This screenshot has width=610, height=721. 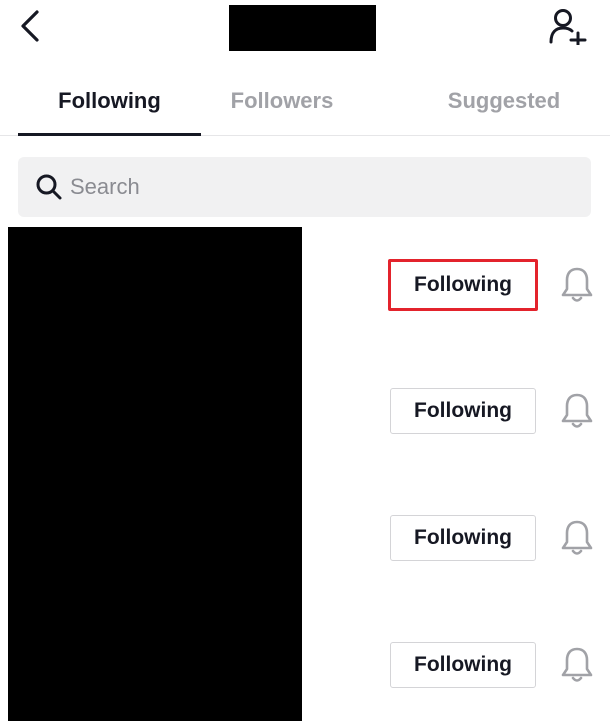 I want to click on search-bar, so click(x=304, y=187).